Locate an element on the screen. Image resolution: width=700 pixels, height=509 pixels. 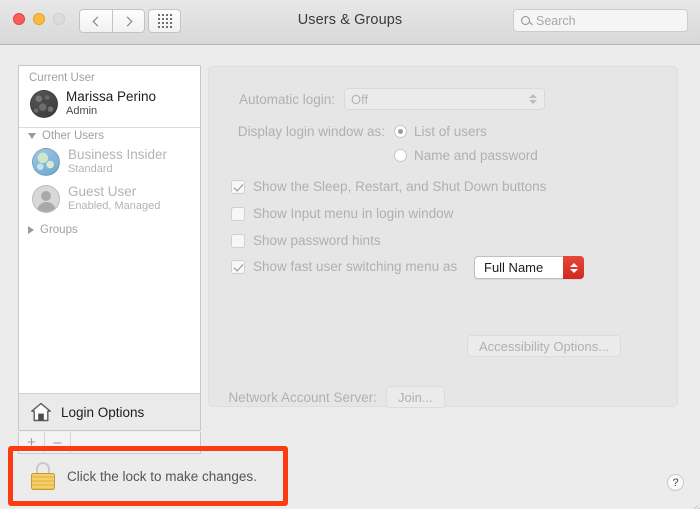
home-icon is located at coordinates (41, 412).